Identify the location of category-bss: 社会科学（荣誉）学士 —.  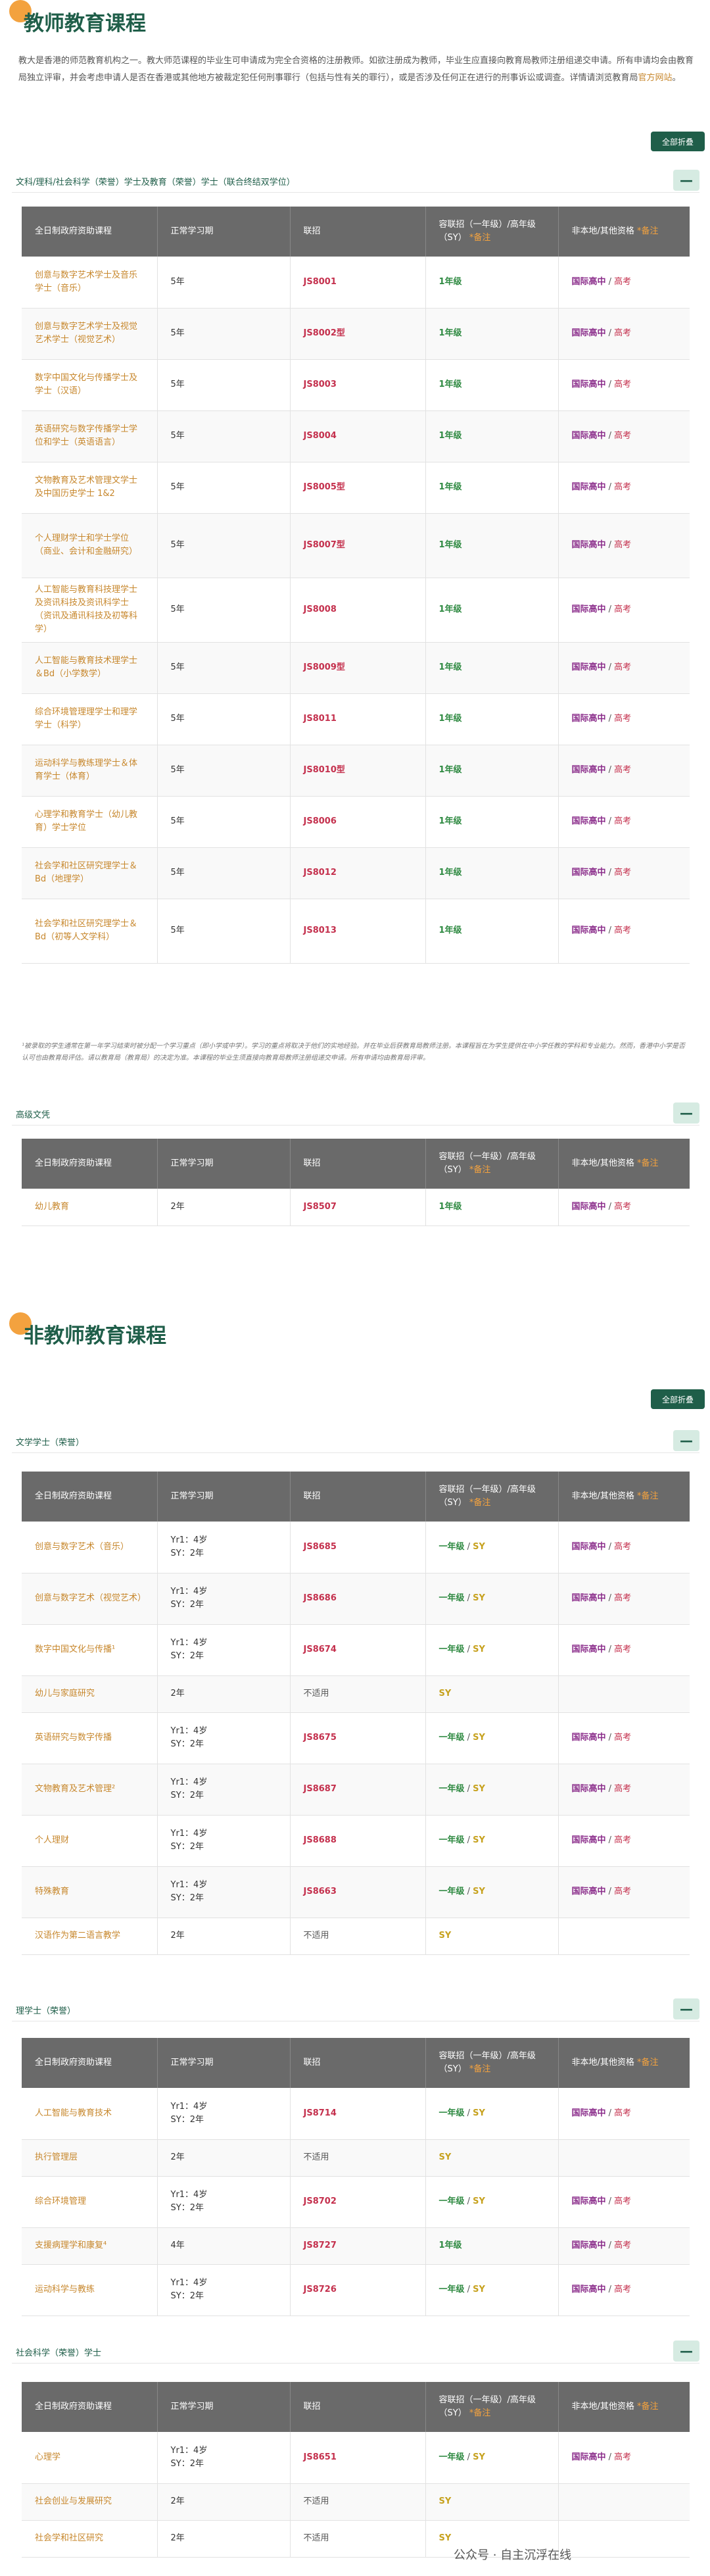
(356, 2351).